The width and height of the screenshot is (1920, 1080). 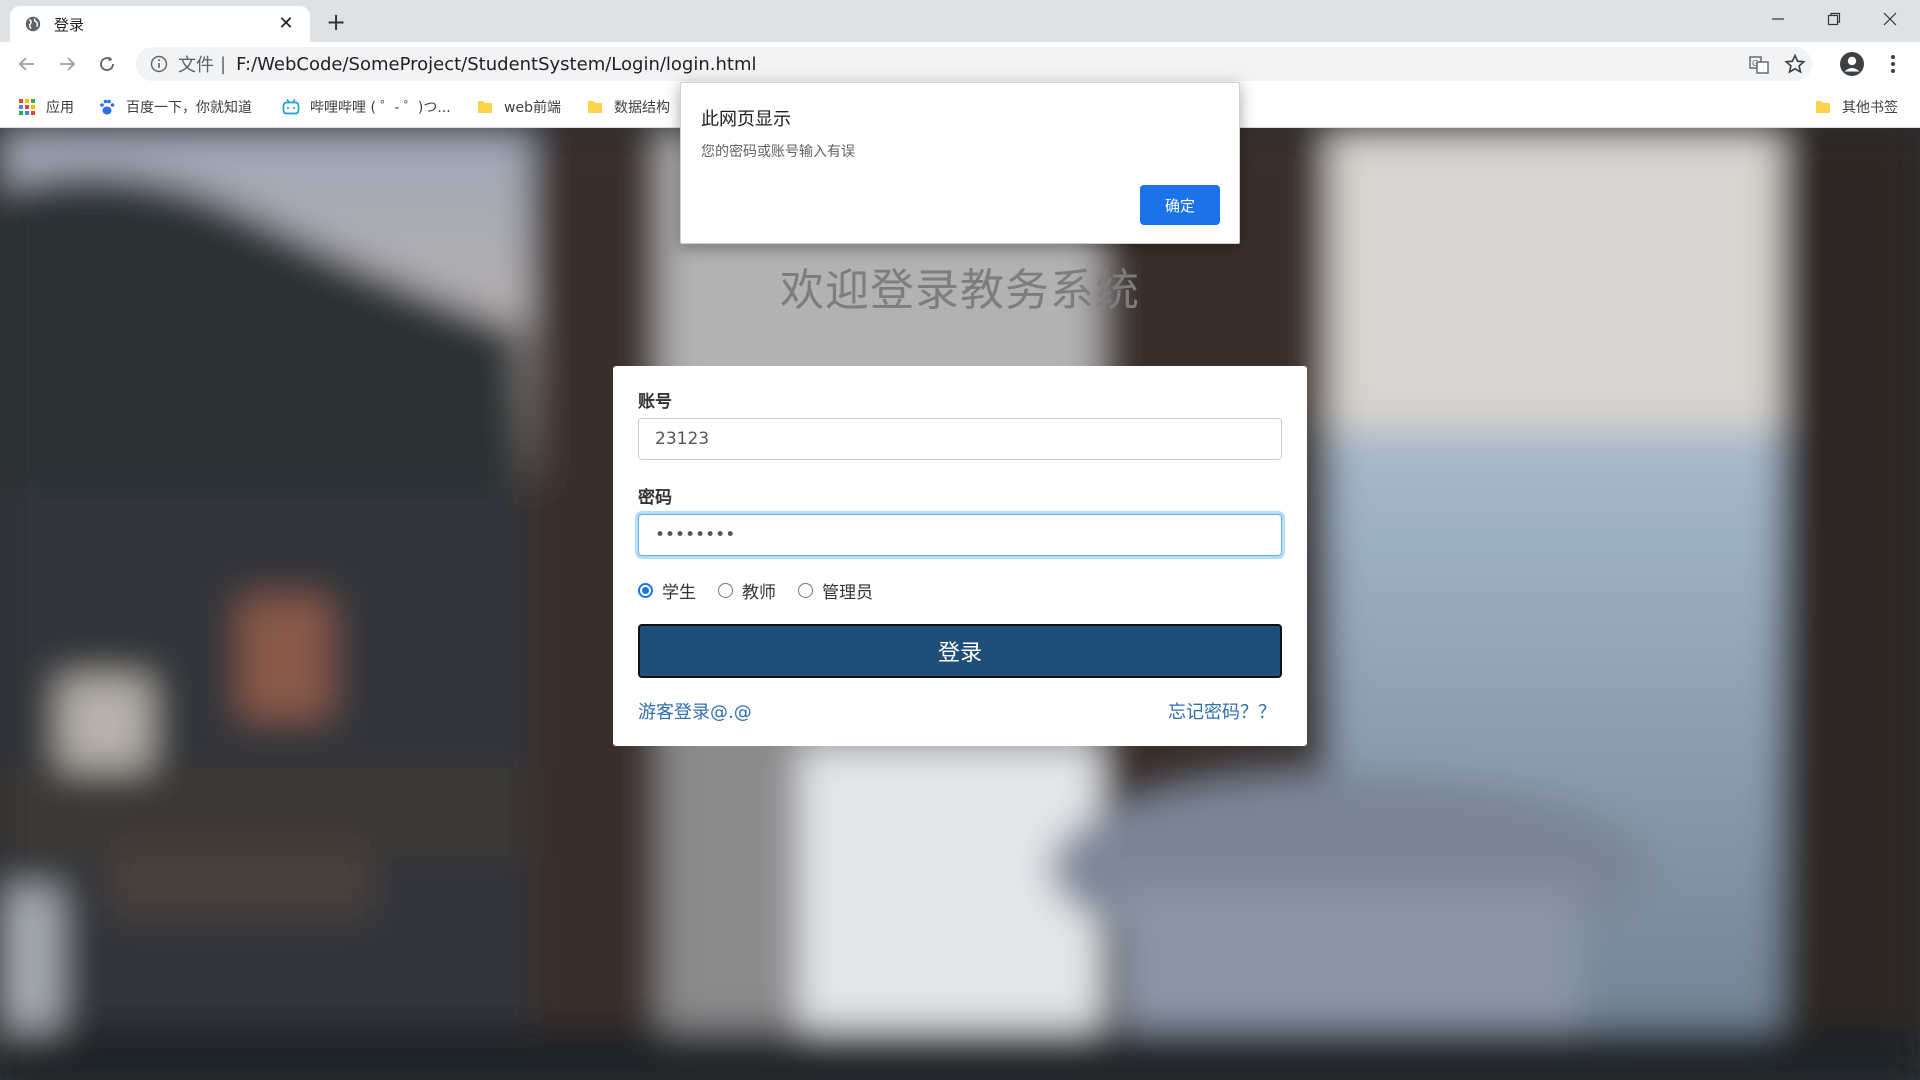 What do you see at coordinates (960, 21) in the screenshot?
I see `browser-titlebar: 登录 ✕ +` at bounding box center [960, 21].